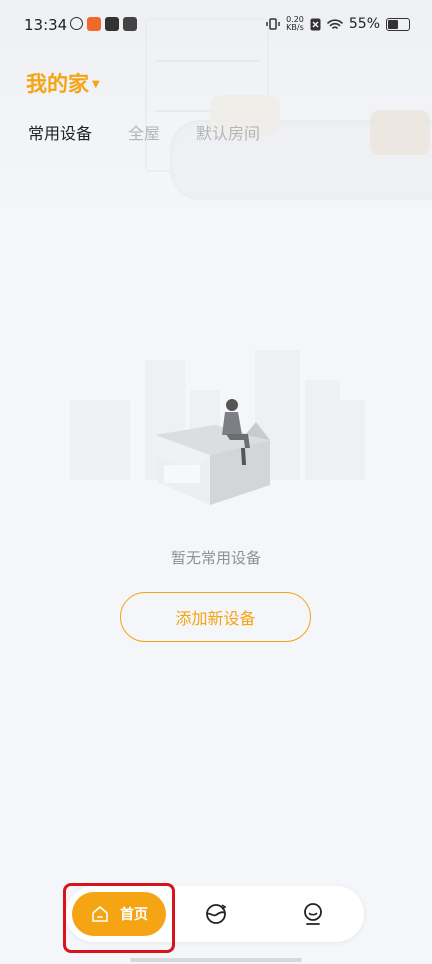  Describe the element at coordinates (215, 558) in the screenshot. I see `empty-state-message: 暂无常用设备` at that location.